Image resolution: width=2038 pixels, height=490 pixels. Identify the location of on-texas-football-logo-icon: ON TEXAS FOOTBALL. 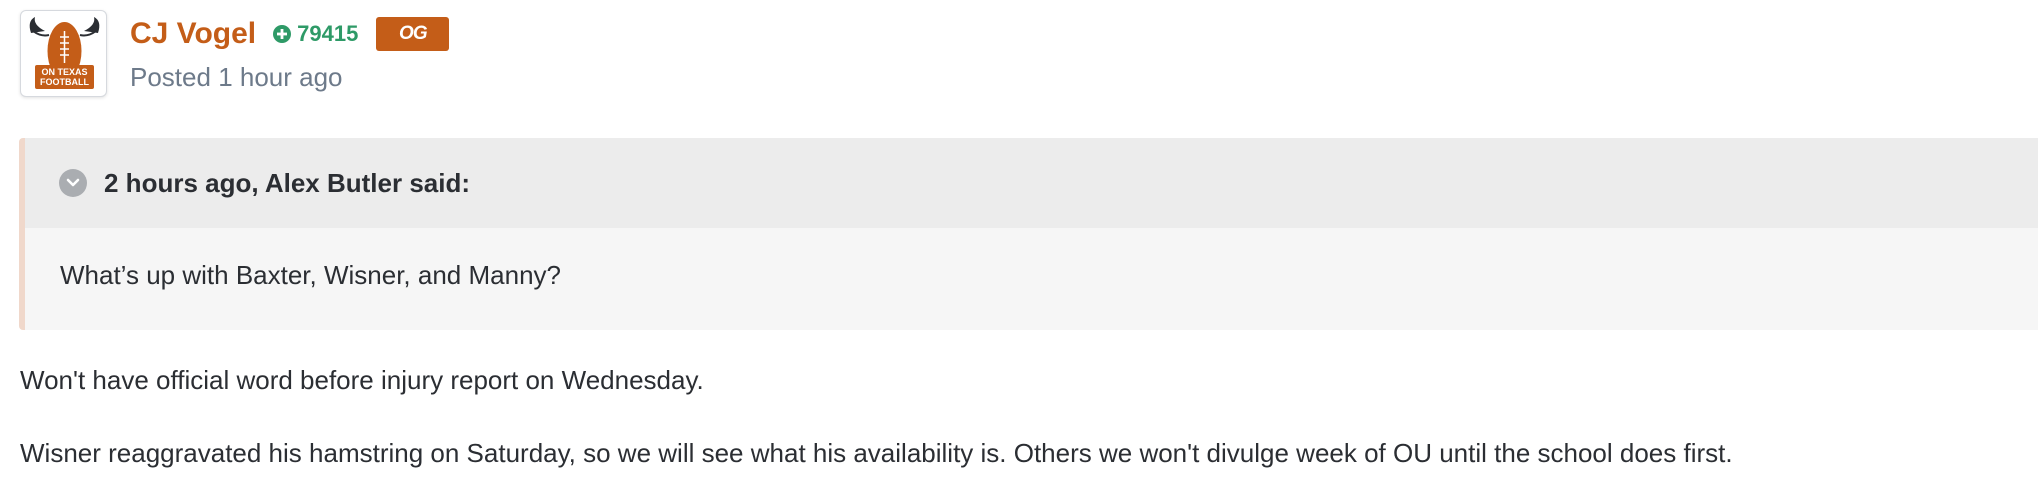
(64, 53).